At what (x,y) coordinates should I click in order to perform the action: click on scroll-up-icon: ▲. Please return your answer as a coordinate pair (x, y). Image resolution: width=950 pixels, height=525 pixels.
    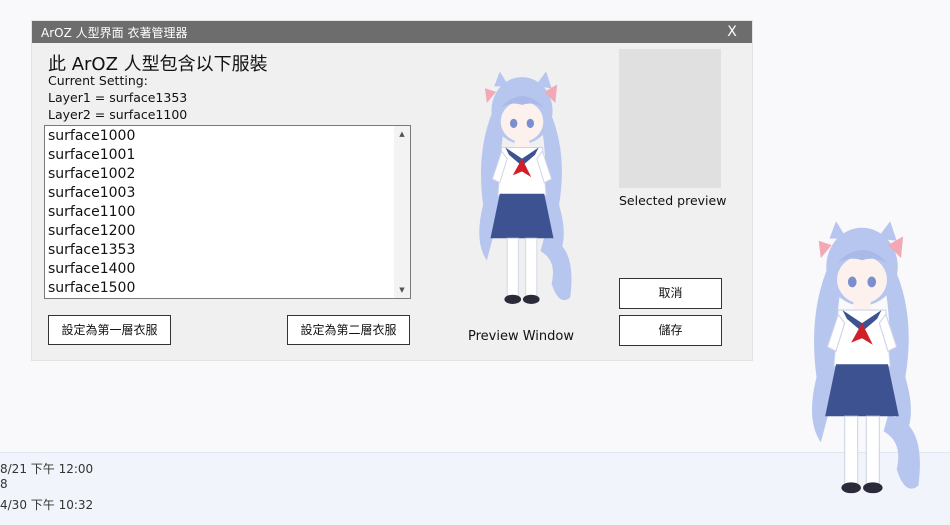
    Looking at the image, I should click on (402, 134).